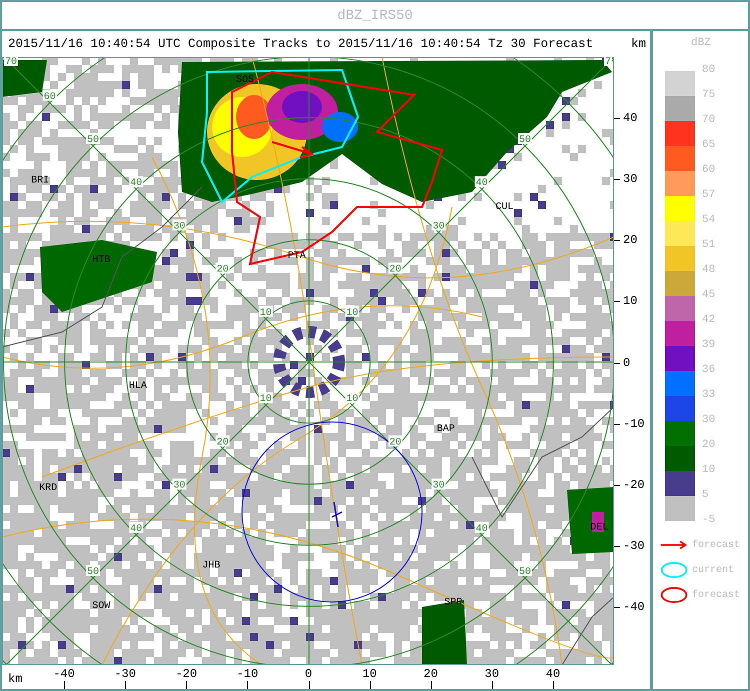 The image size is (750, 691). I want to click on header-text: 2015/11/16 10:40:54 UTC Composite Tracks to 2015/11/16 10:40:54 Tz 30 Forecast, so click(301, 44).